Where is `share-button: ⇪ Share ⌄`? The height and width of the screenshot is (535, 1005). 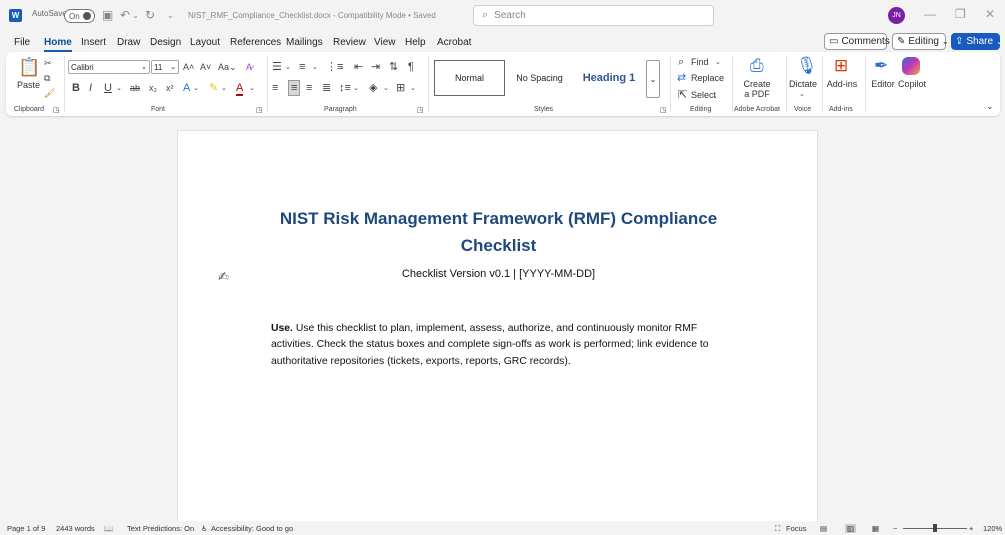
share-button: ⇪ Share ⌄ is located at coordinates (977, 41).